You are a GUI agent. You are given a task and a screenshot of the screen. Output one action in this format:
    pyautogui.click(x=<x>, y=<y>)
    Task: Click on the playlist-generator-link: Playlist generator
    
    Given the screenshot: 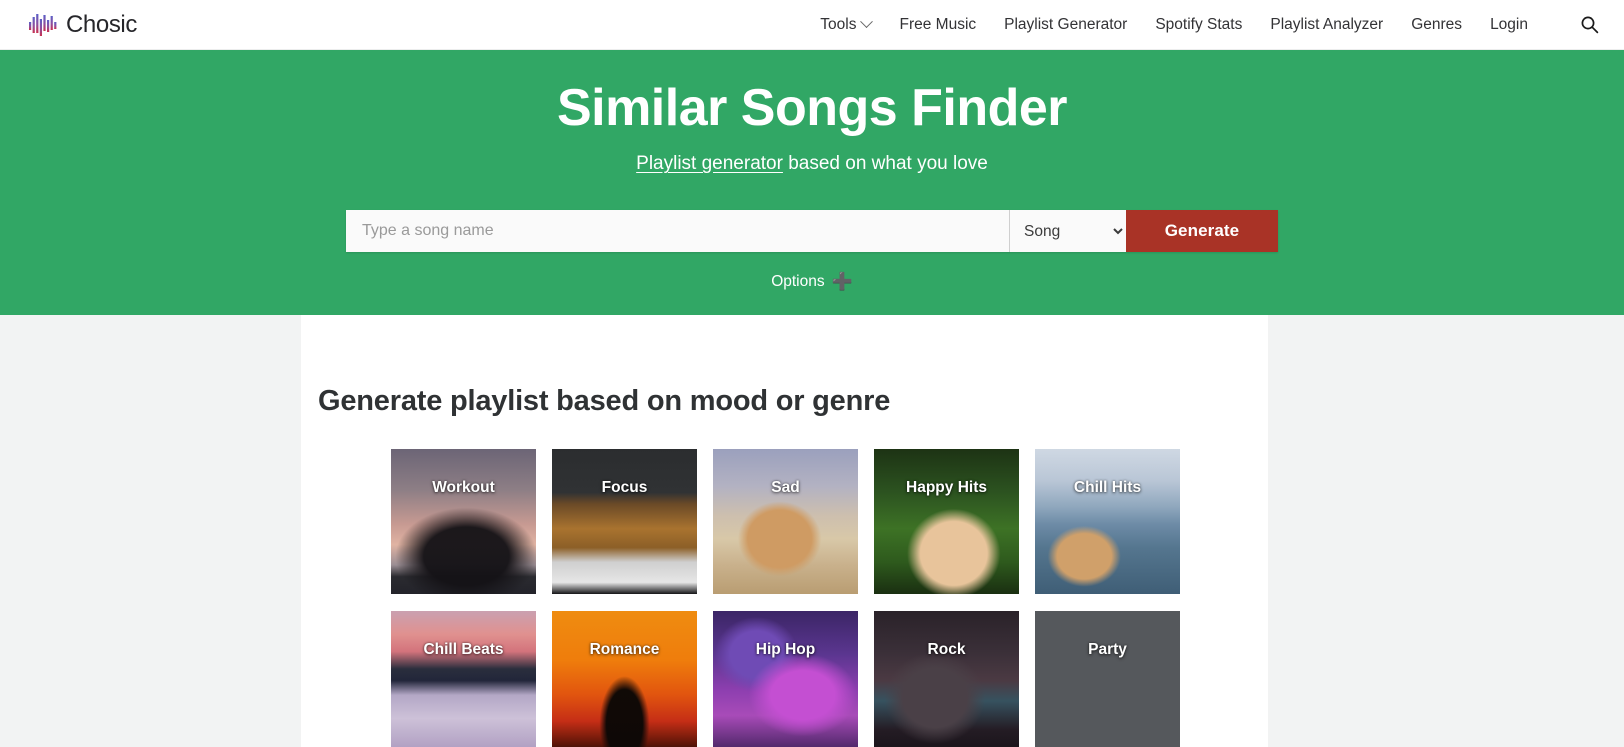 What is the action you would take?
    pyautogui.click(x=709, y=163)
    